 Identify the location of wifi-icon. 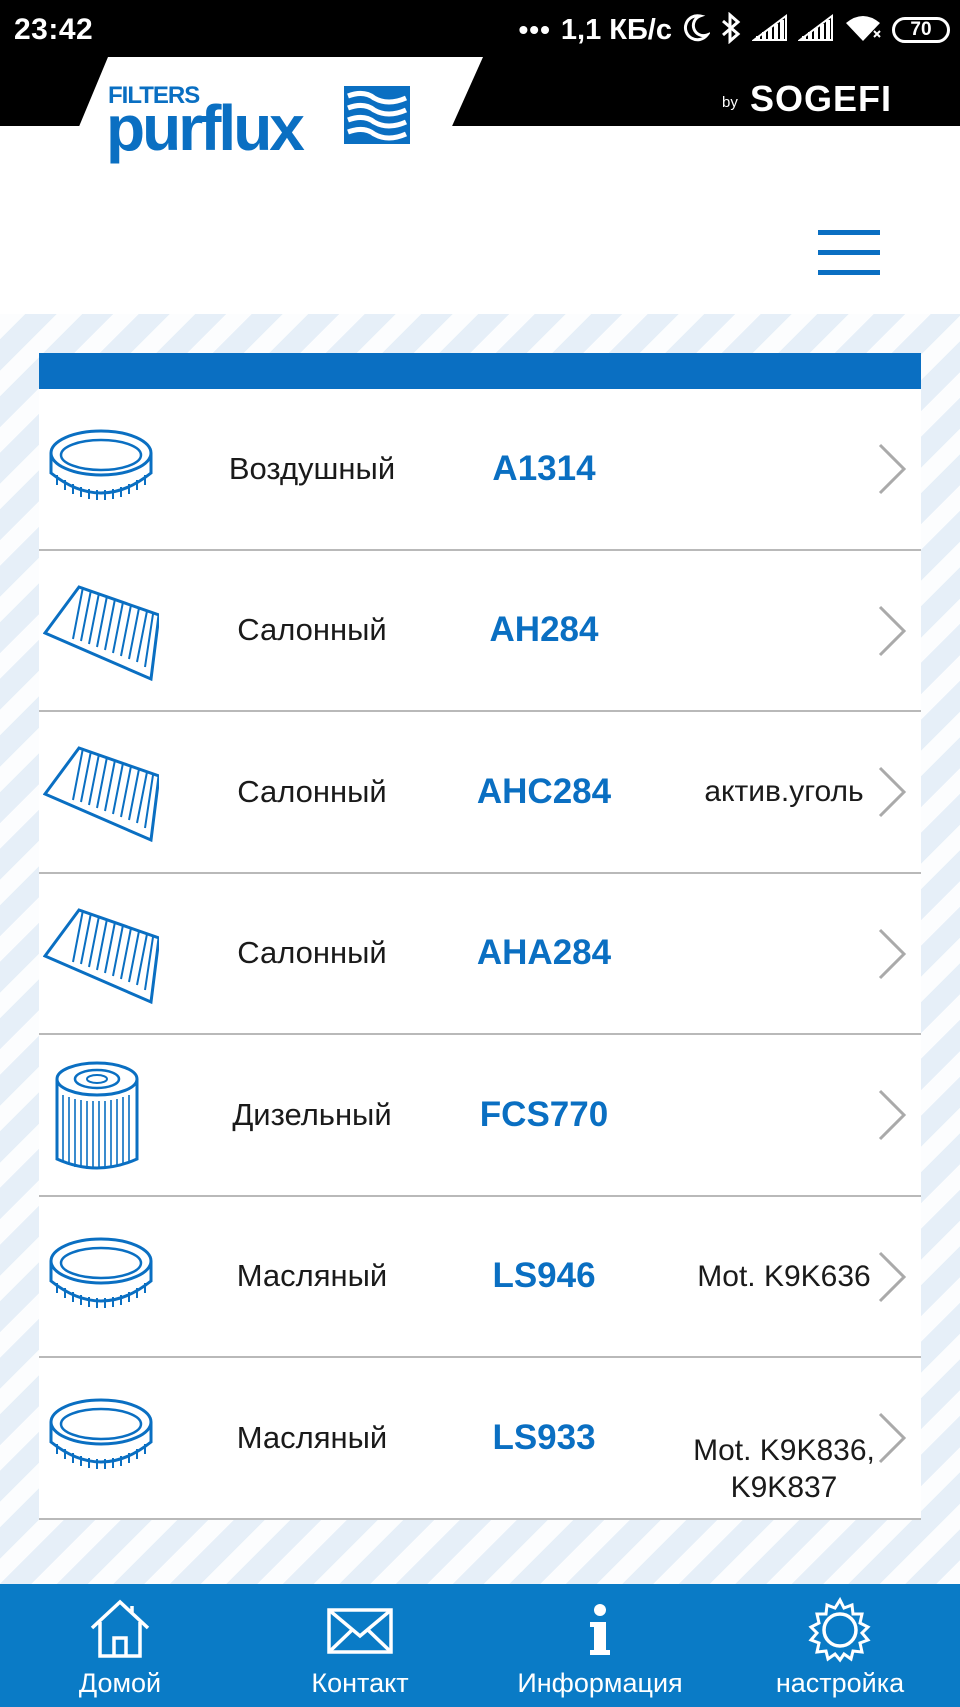
(863, 30).